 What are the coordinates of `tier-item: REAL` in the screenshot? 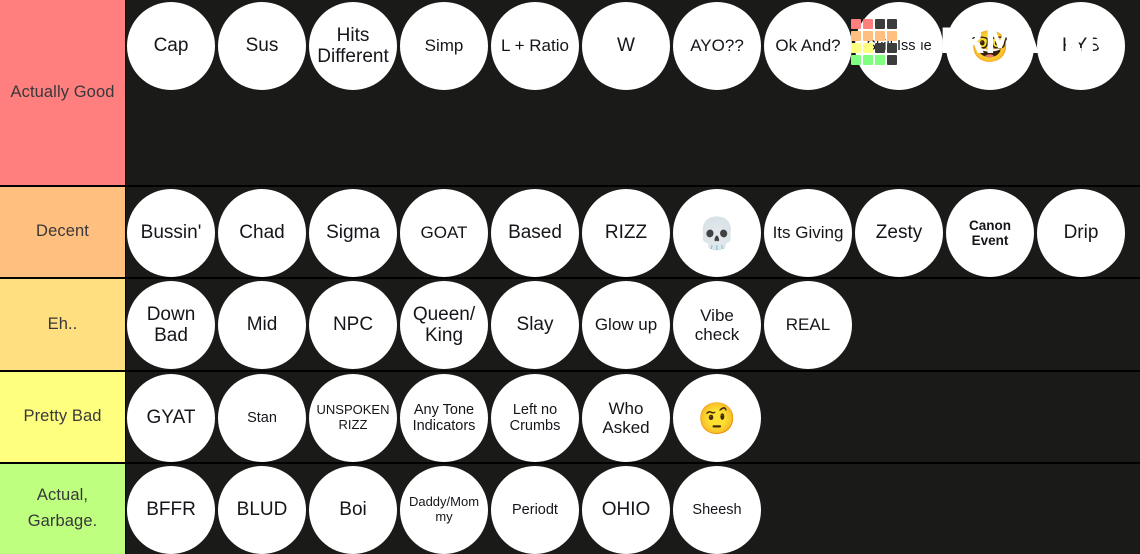 It's located at (808, 325).